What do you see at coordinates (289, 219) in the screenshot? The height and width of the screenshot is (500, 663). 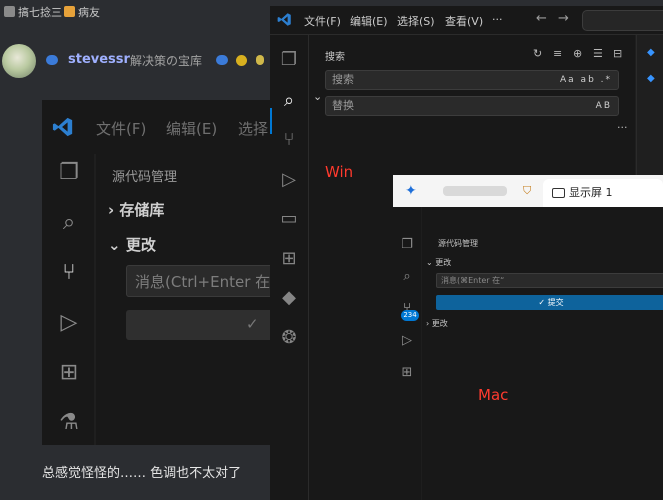 I see `remote-explorer-icon: ▭` at bounding box center [289, 219].